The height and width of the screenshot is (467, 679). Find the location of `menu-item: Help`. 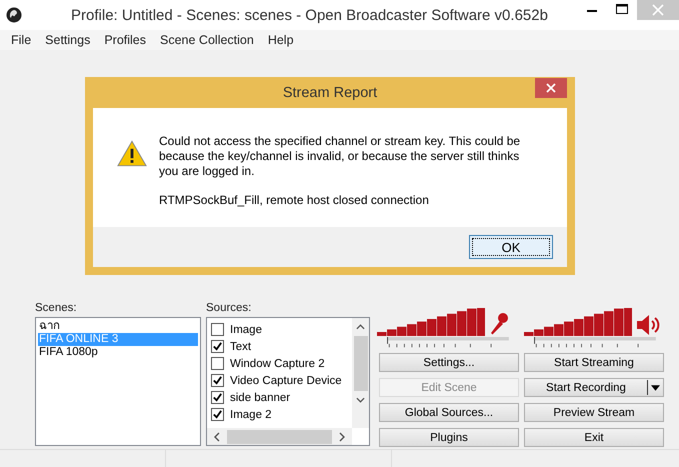

menu-item: Help is located at coordinates (280, 40).